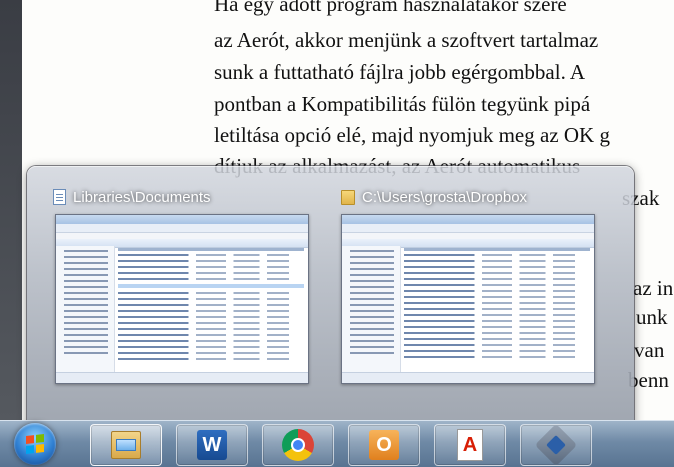 Image resolution: width=674 pixels, height=467 pixels. I want to click on taskbar: W O A, so click(337, 443).